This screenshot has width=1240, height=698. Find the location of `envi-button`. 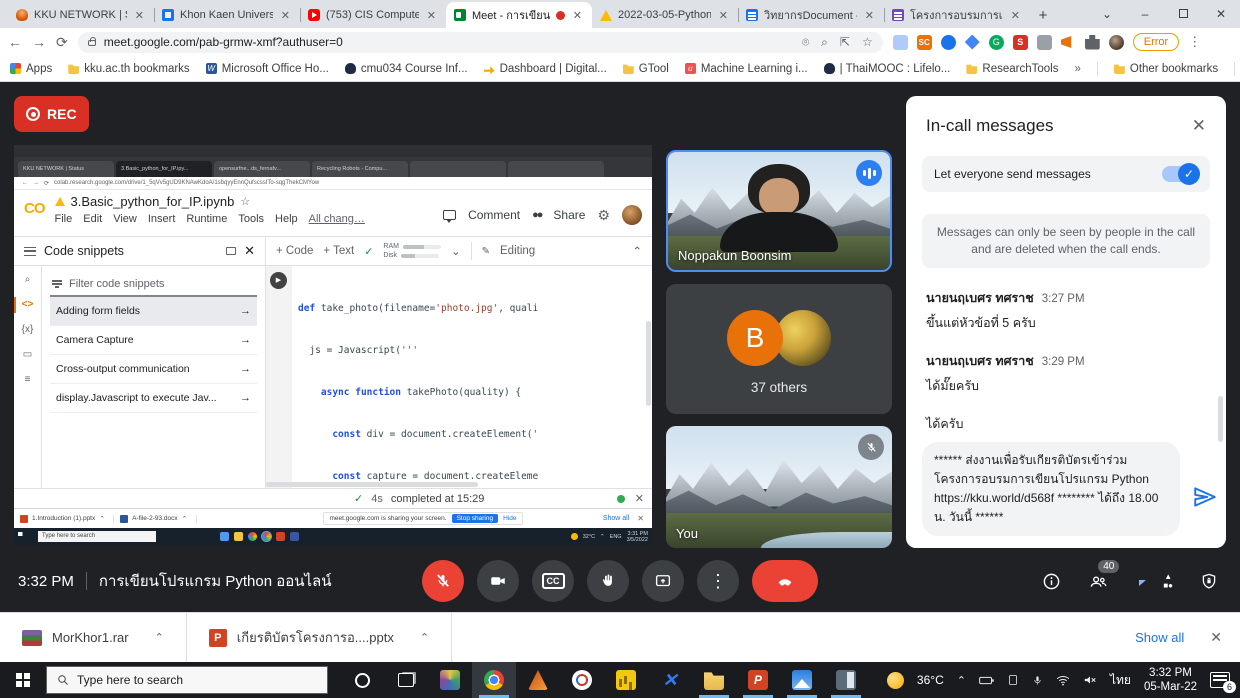

envi-button is located at coordinates (450, 680).